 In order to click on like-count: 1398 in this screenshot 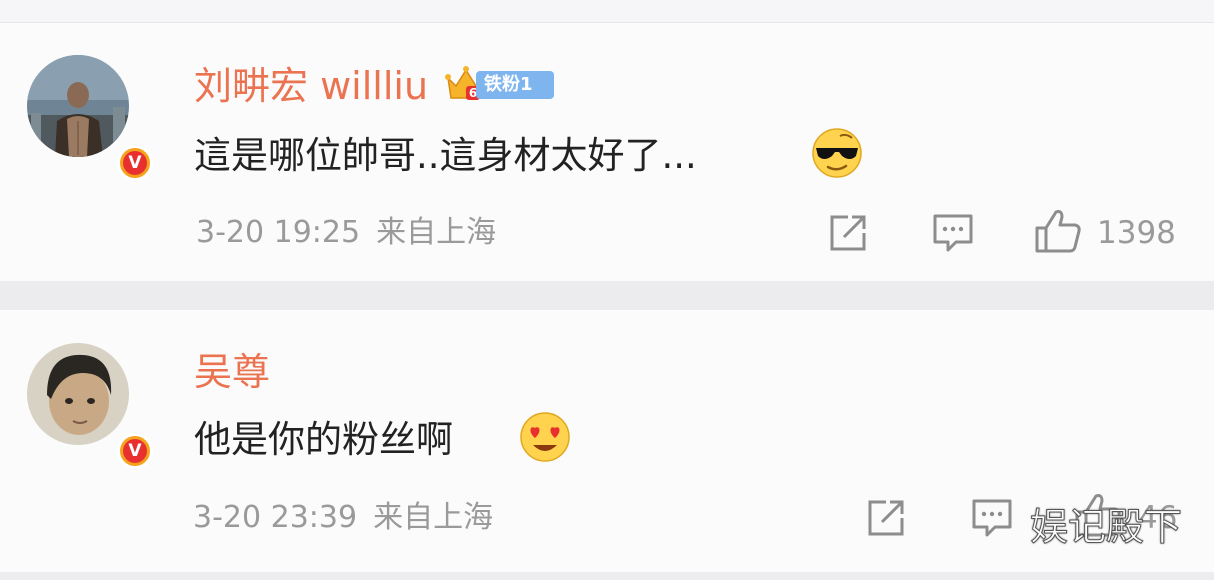, I will do `click(1136, 233)`.